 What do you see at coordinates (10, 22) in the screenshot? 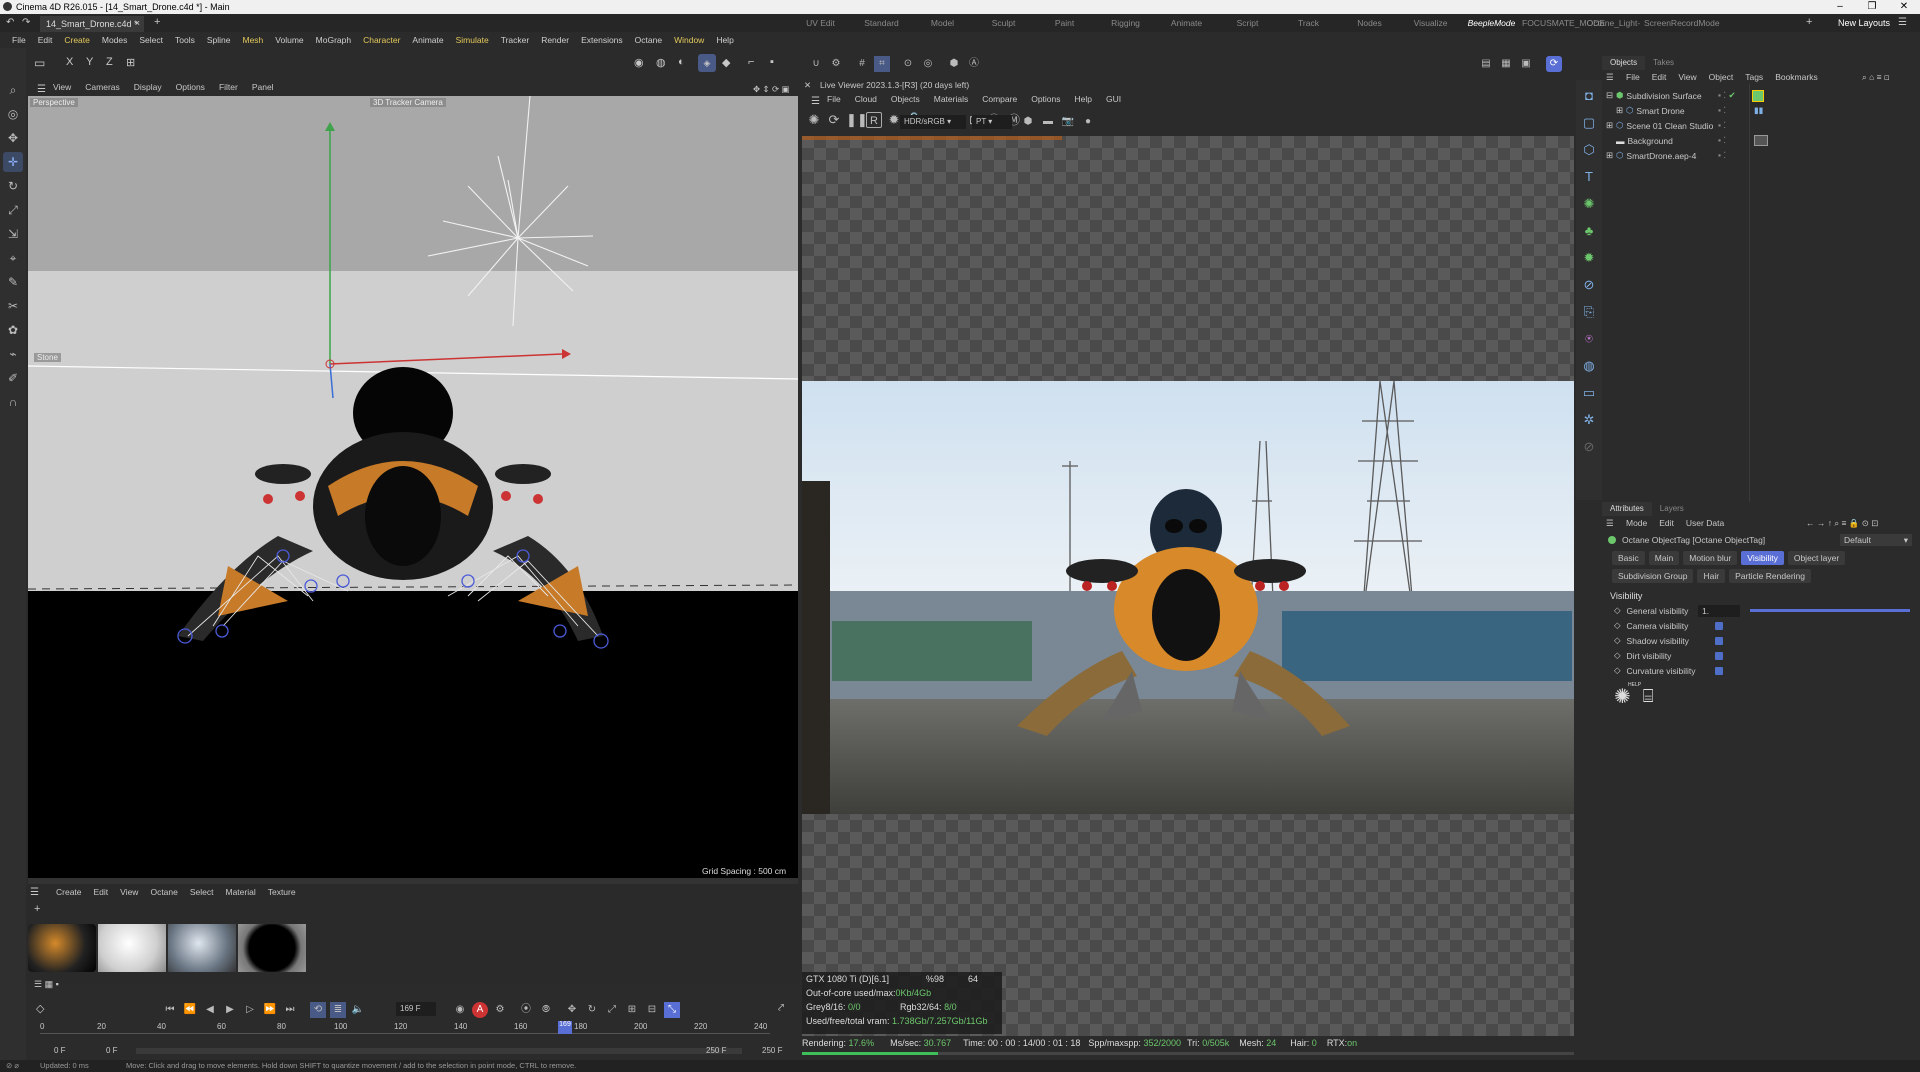
I see `undo-icon: ↶` at bounding box center [10, 22].